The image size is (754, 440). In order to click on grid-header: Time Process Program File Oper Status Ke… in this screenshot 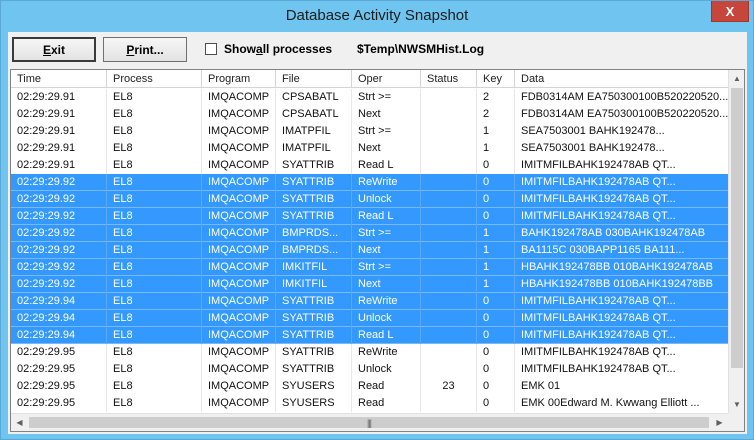, I will do `click(377, 79)`.